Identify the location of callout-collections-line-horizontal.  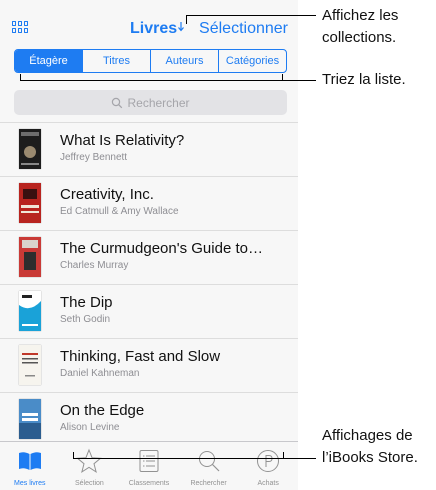
(251, 15).